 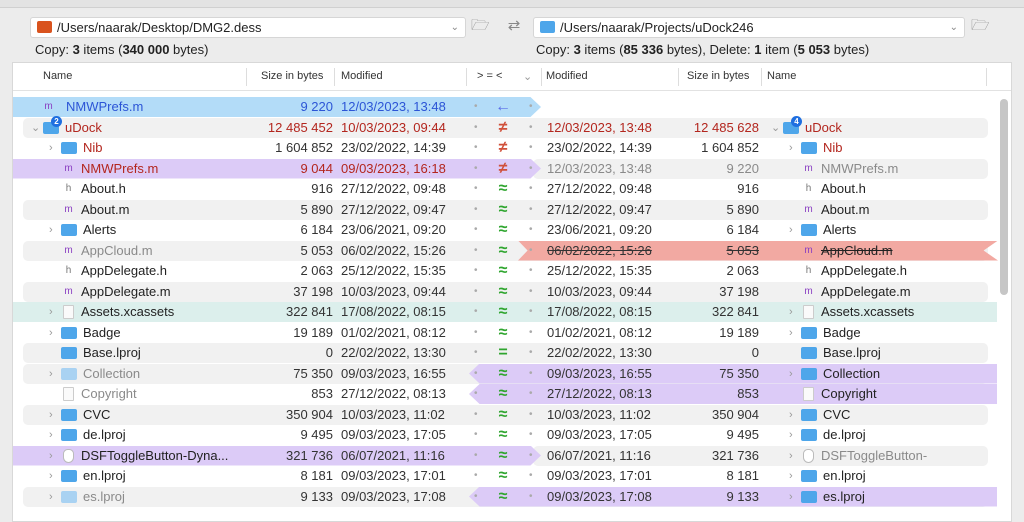 What do you see at coordinates (842, 333) in the screenshot?
I see `right-file-name: Badge` at bounding box center [842, 333].